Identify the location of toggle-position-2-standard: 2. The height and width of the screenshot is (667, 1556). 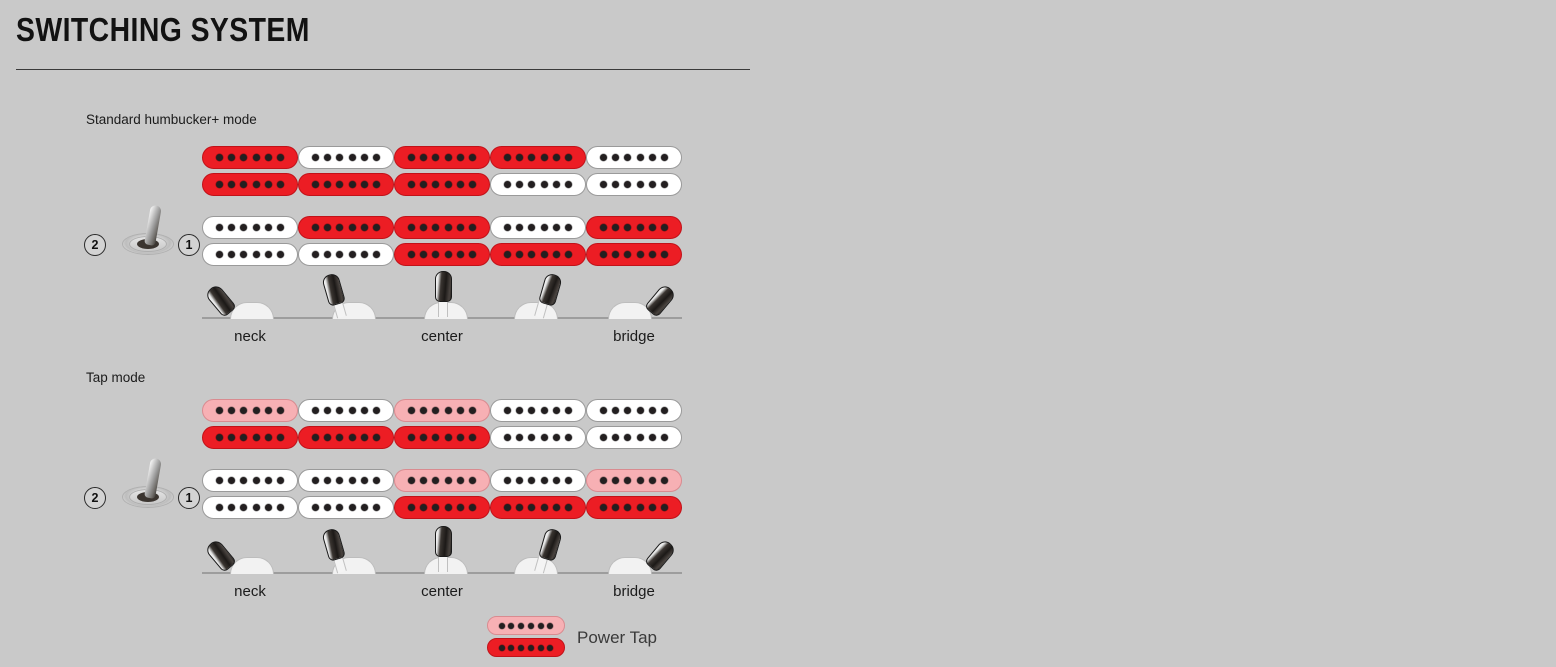
(95, 245).